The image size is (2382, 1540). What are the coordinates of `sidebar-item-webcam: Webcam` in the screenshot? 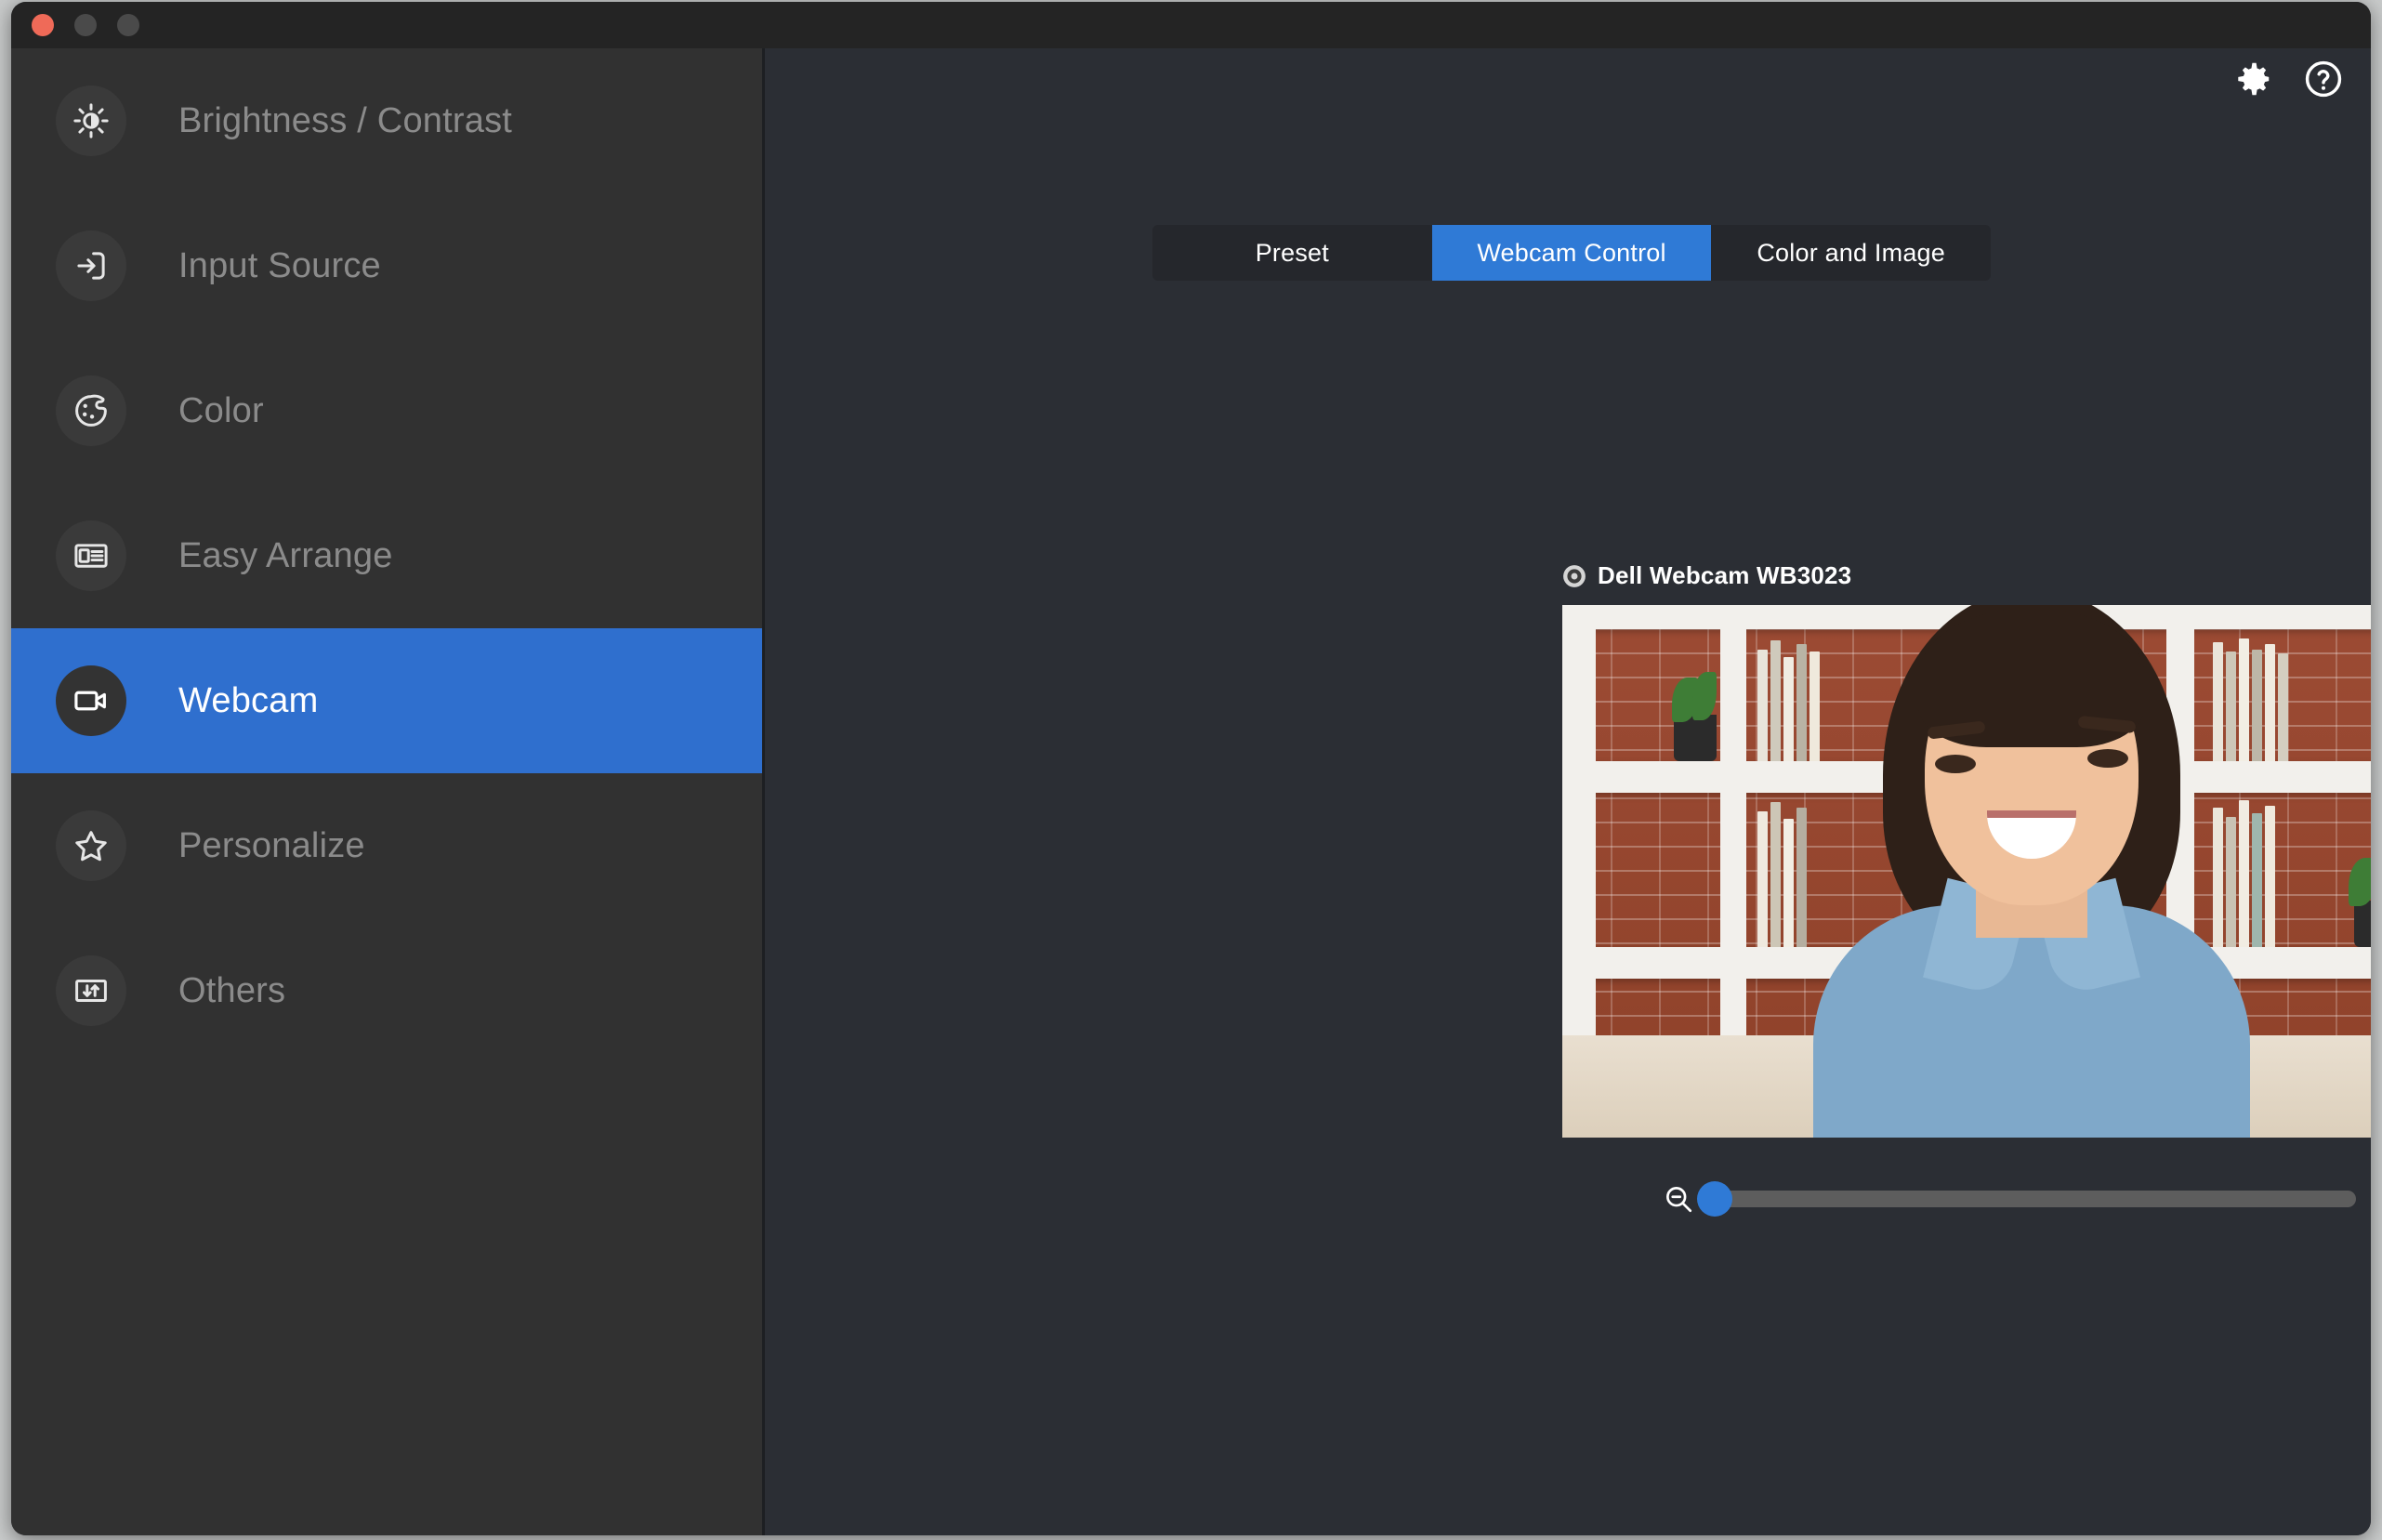 It's located at (386, 700).